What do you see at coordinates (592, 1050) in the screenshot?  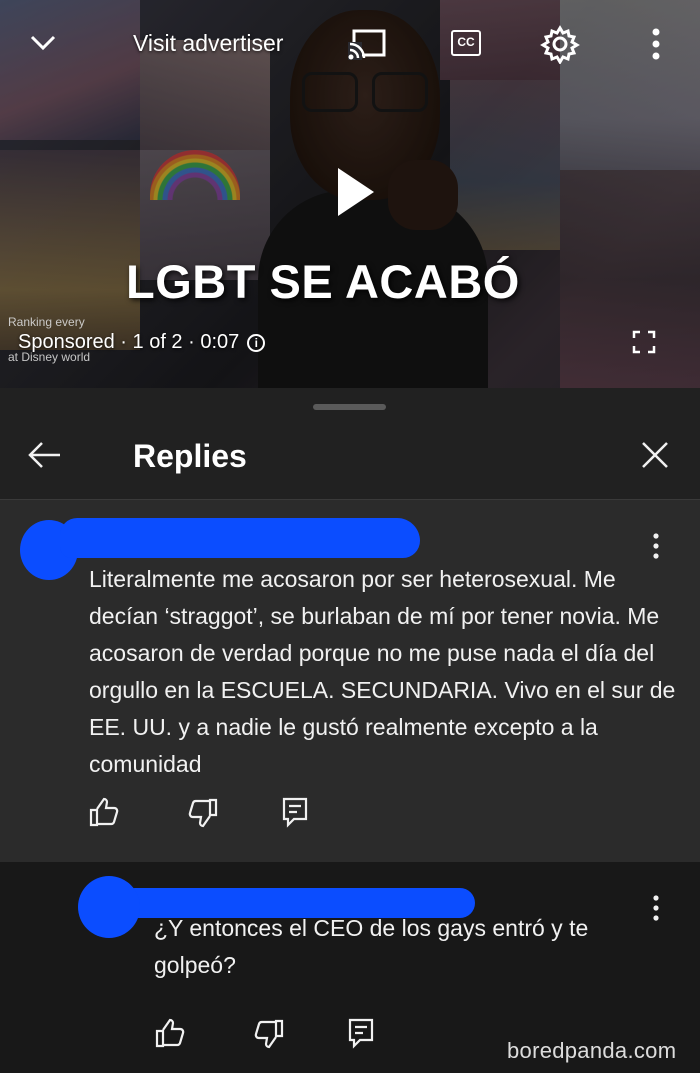 I see `watermark: boredpanda.com` at bounding box center [592, 1050].